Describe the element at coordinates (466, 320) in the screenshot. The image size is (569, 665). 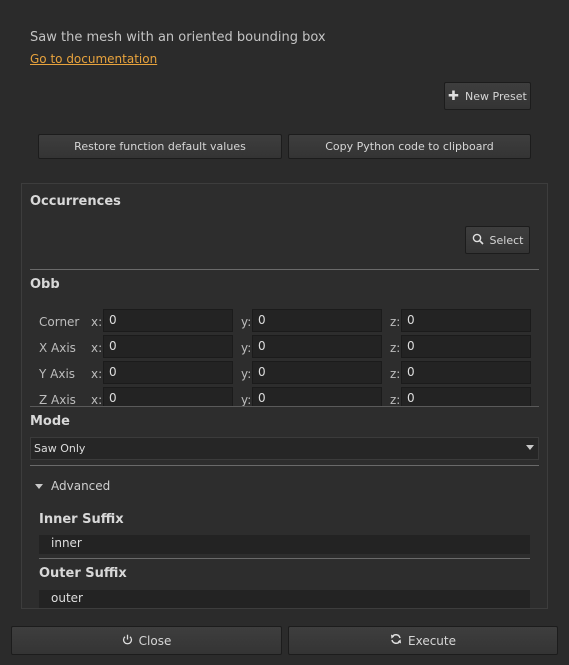
I see `corner-z-input: 0` at that location.